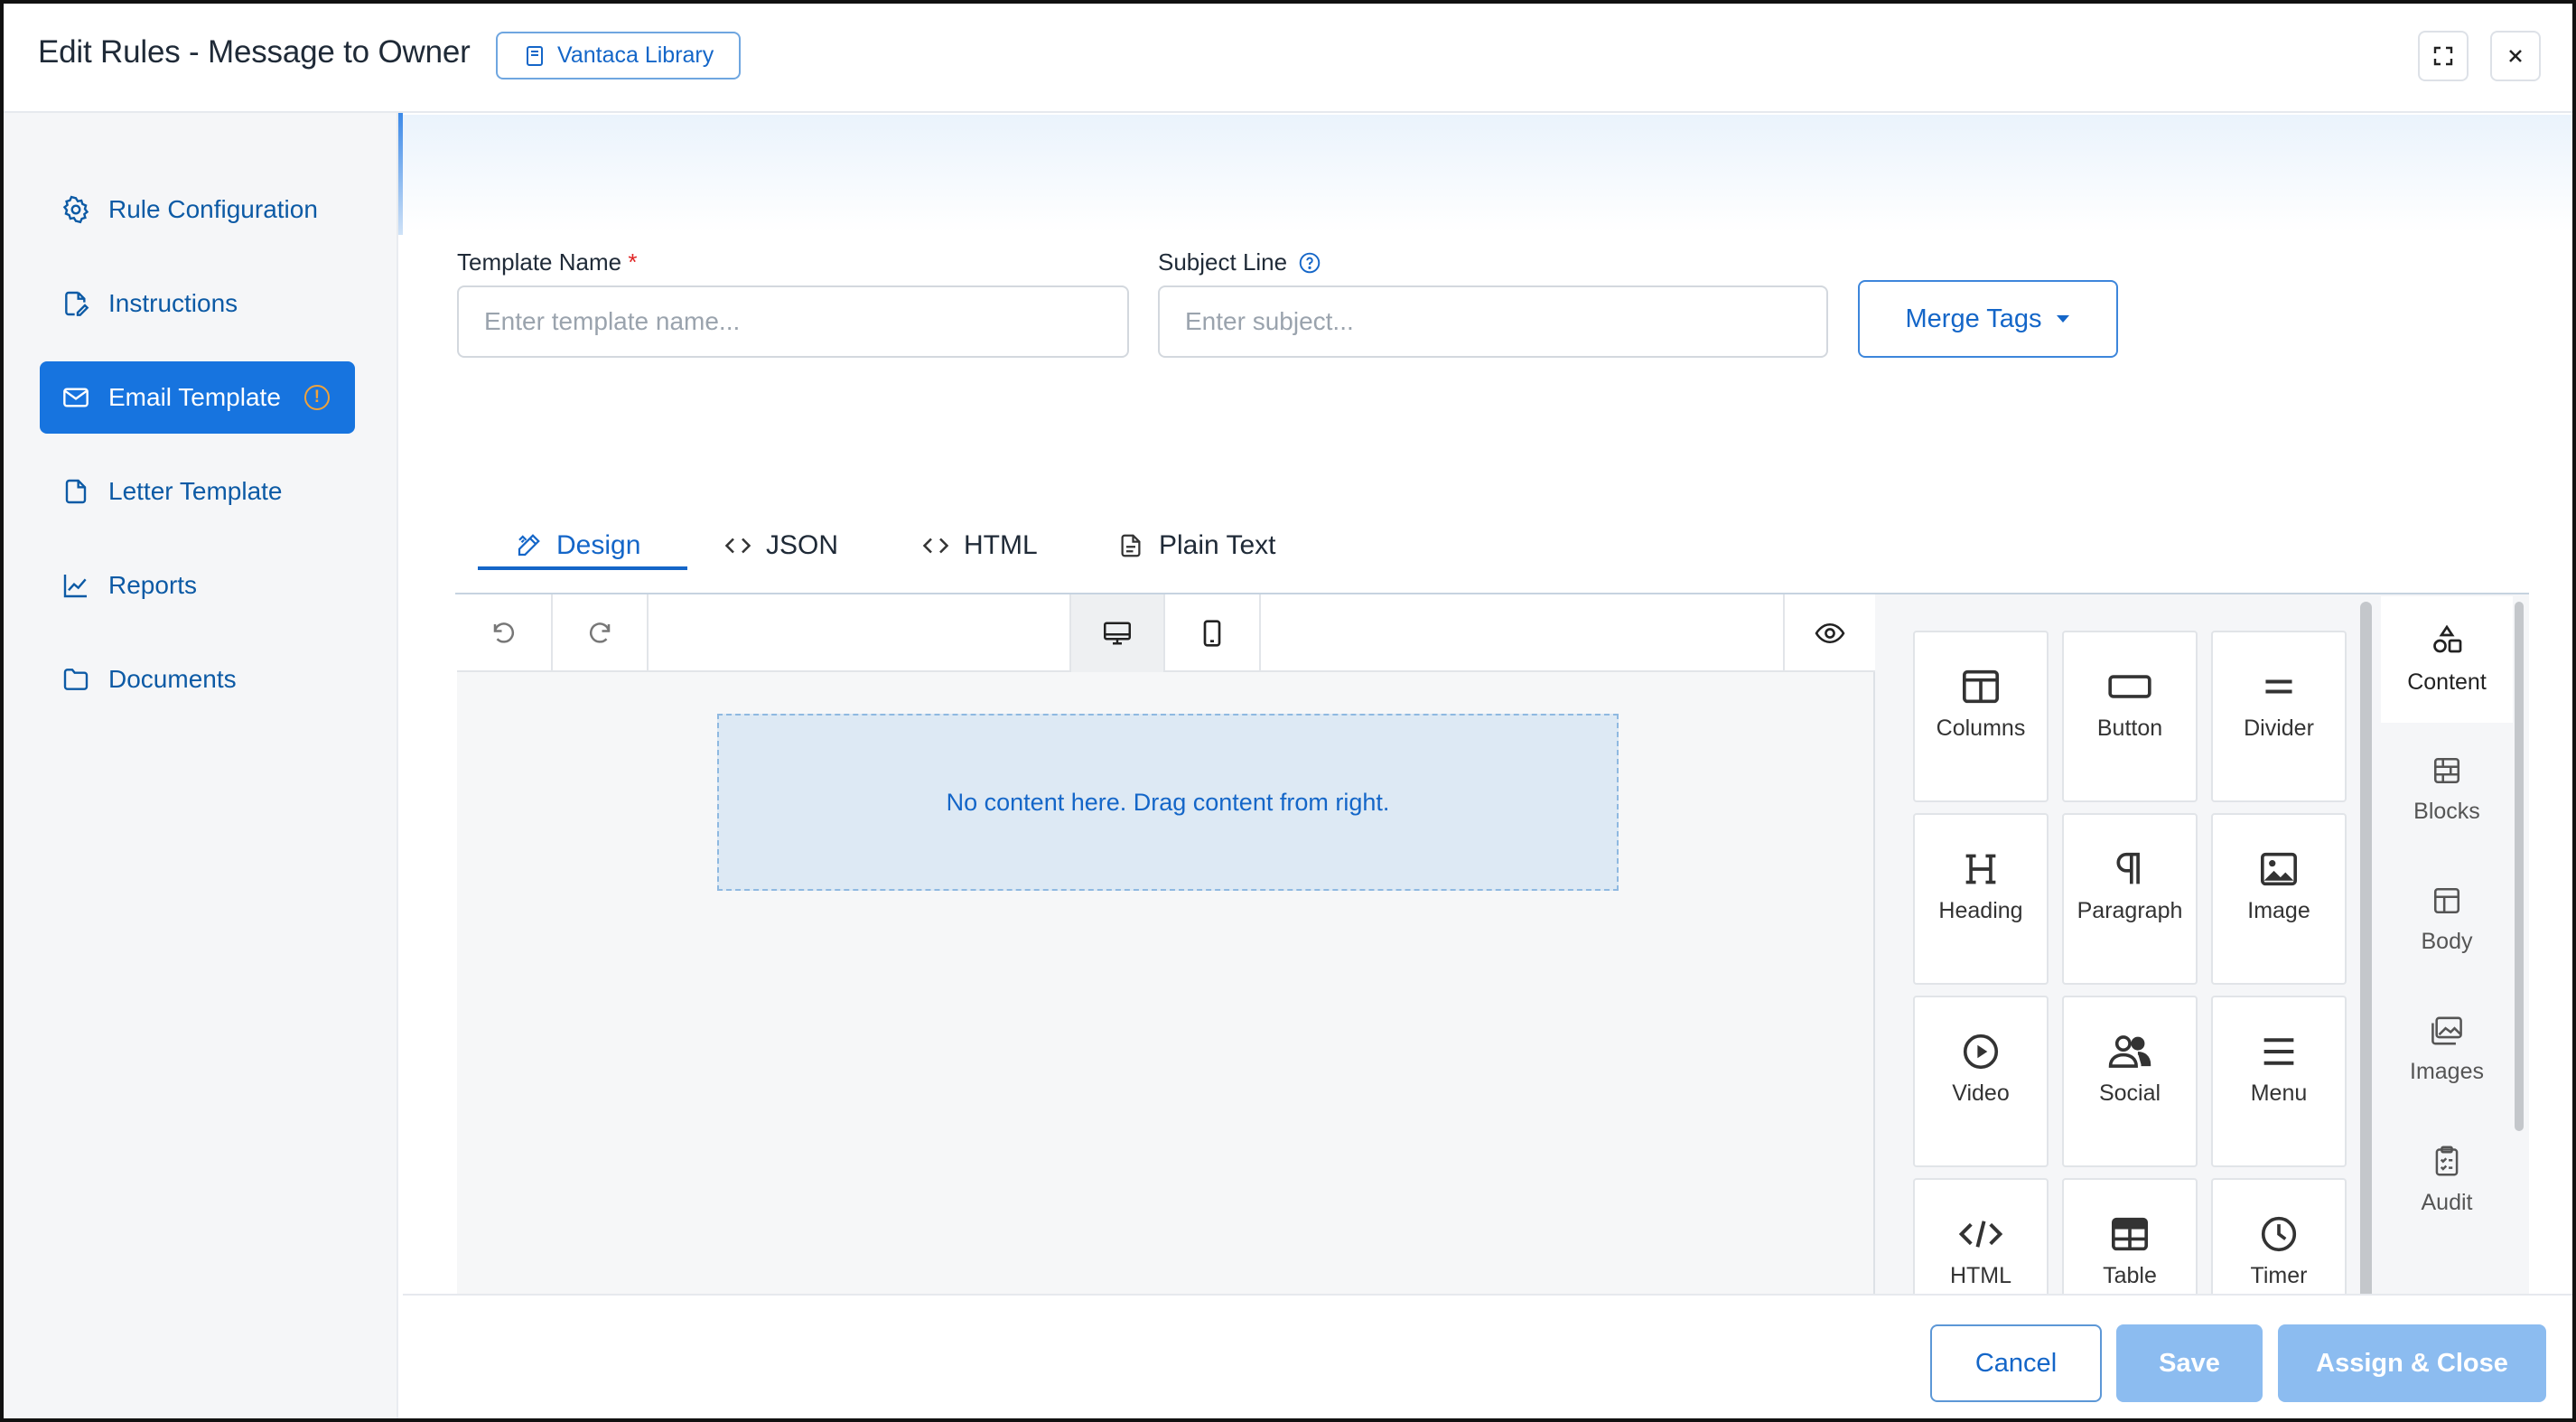  I want to click on expand-icon, so click(2443, 56).